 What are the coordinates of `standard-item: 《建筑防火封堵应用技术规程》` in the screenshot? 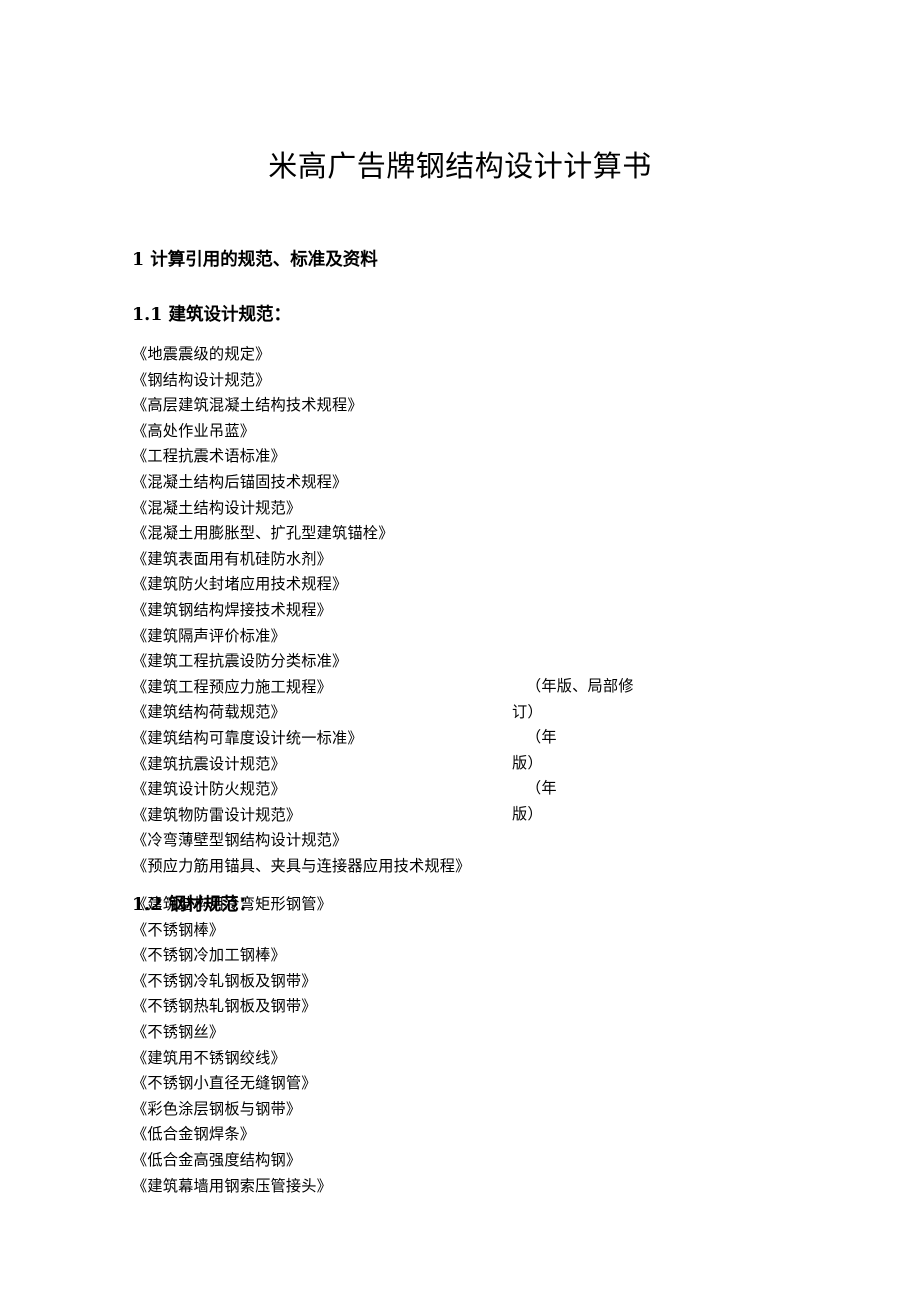 It's located at (240, 584).